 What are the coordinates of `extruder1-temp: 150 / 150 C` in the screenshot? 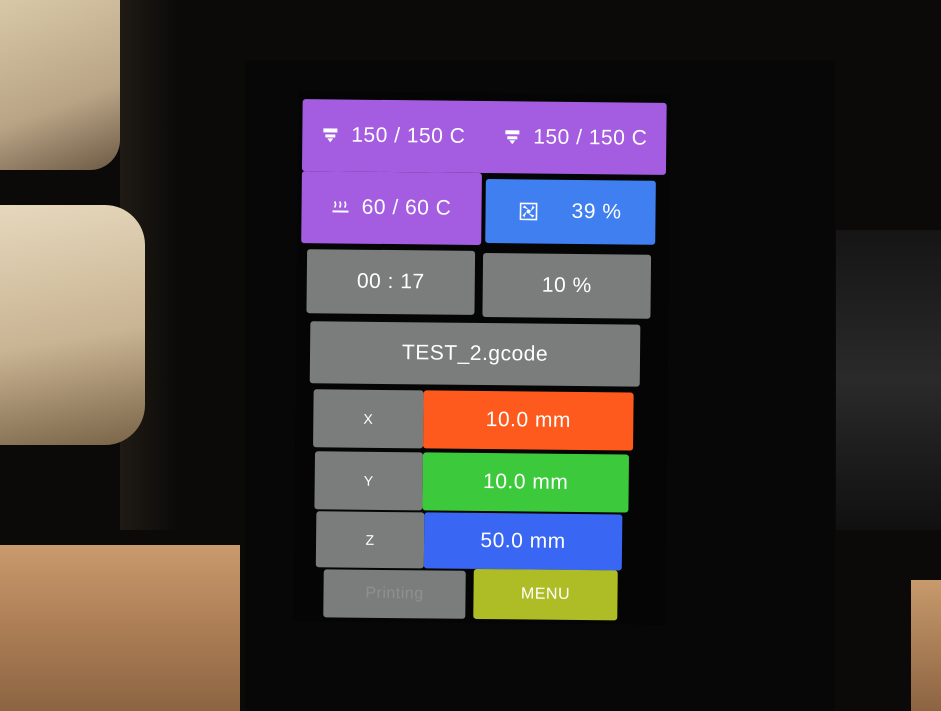 It's located at (393, 136).